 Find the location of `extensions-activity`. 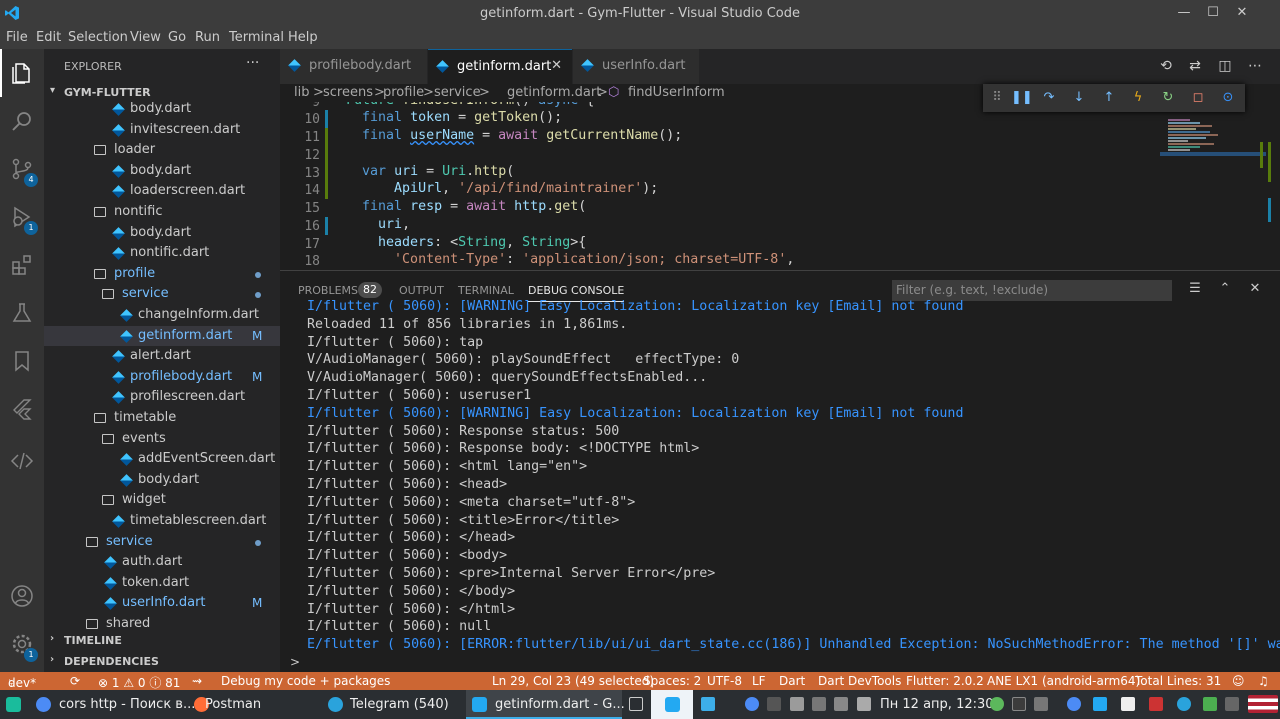

extensions-activity is located at coordinates (22, 265).